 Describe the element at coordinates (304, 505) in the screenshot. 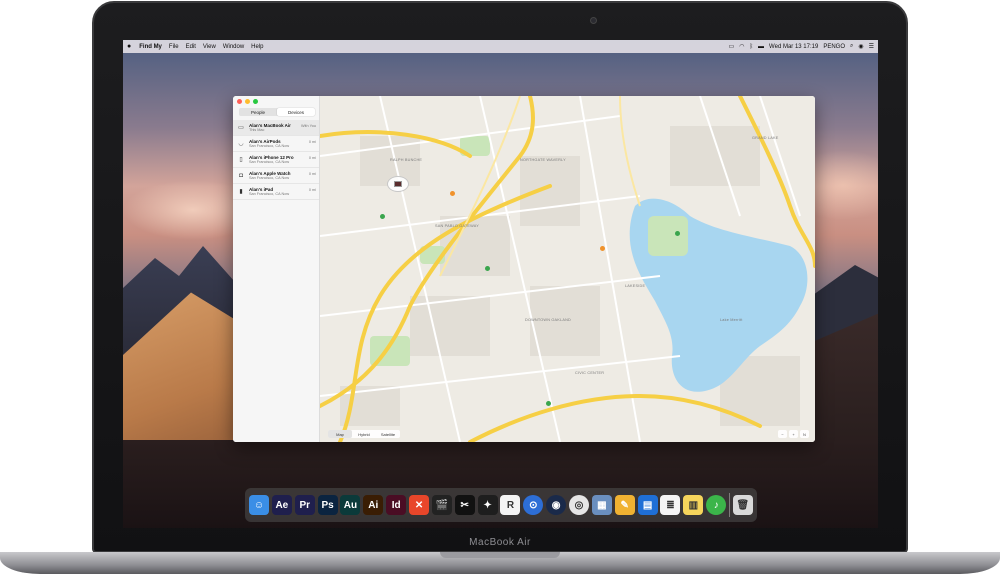

I see `premiere-icon: Pr` at that location.